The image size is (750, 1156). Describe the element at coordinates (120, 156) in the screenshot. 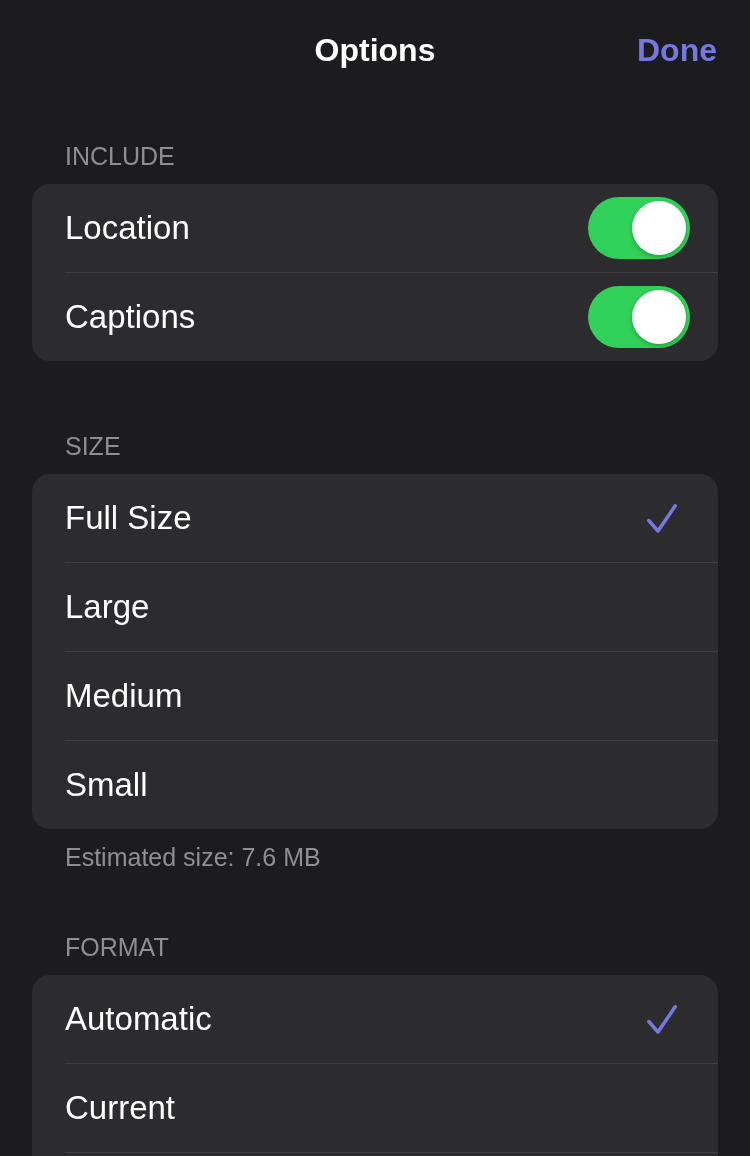

I see `section-header: INCLUDE` at that location.